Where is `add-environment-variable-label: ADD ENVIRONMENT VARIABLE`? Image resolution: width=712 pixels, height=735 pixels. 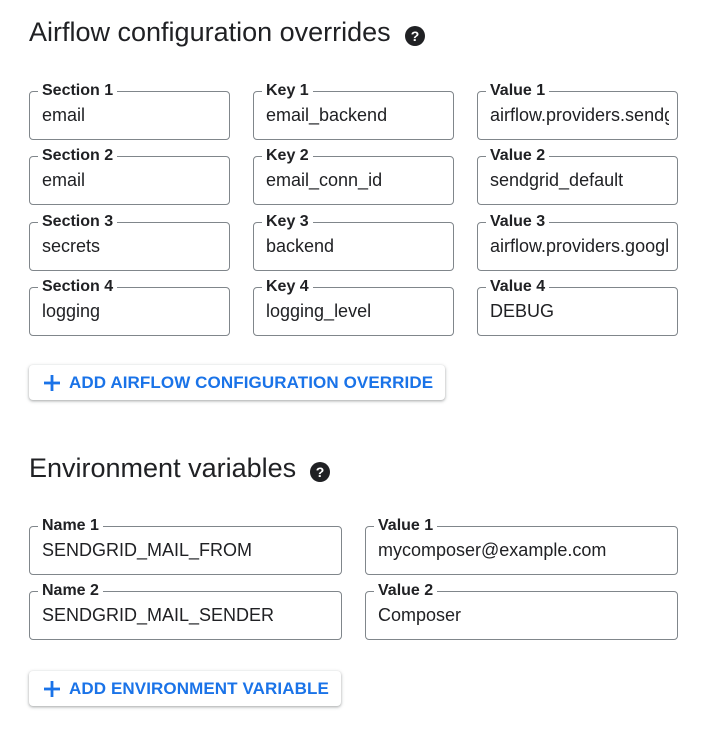 add-environment-variable-label: ADD ENVIRONMENT VARIABLE is located at coordinates (199, 688).